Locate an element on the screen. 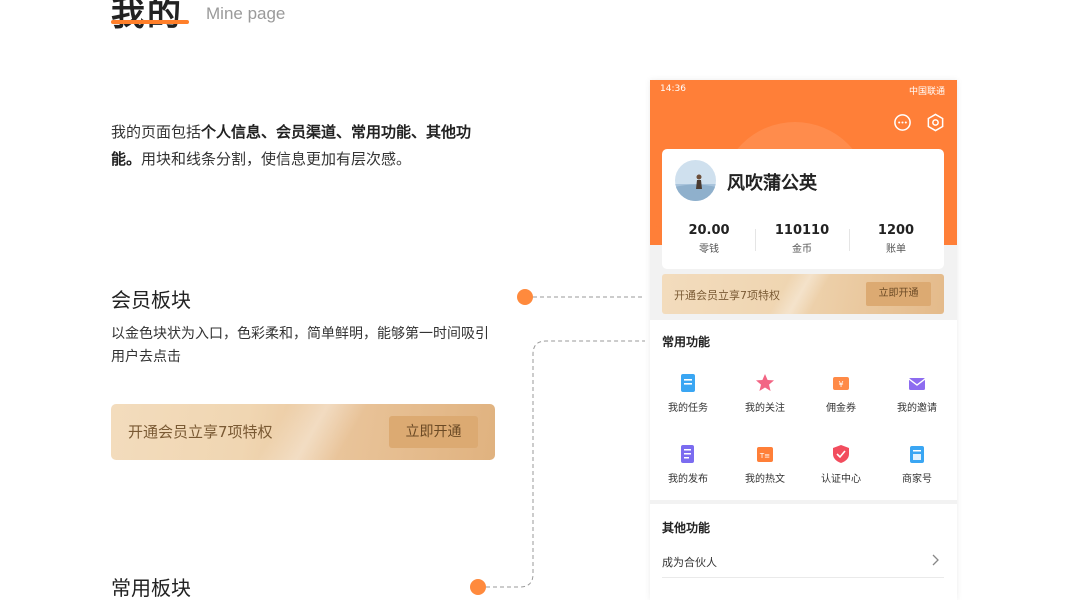 This screenshot has width=1067, height=600. list-item-label: 成为合伙人 is located at coordinates (689, 562).